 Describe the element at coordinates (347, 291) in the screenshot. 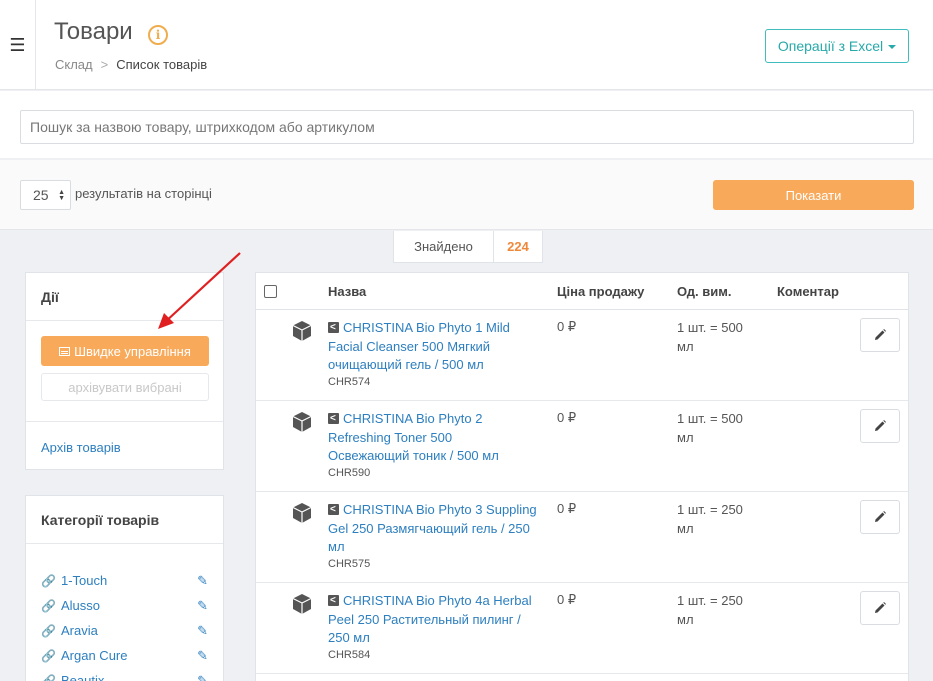

I see `column-header-name: Назва` at that location.